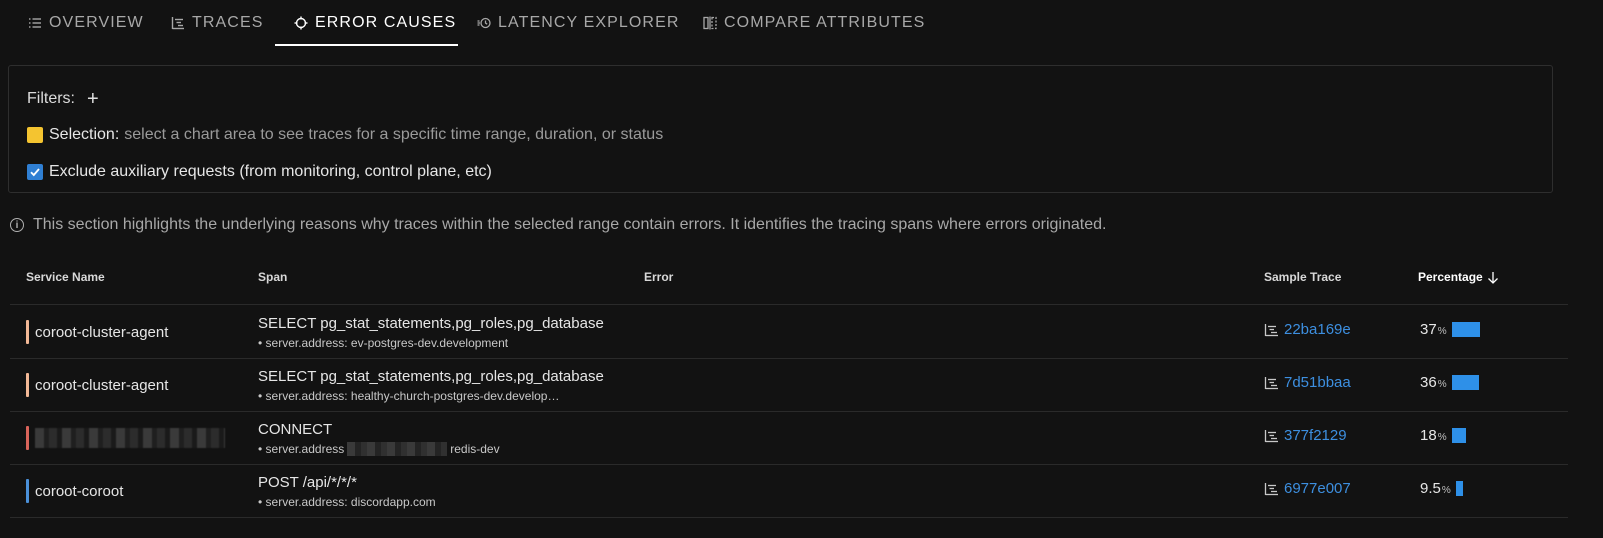 Image resolution: width=1603 pixels, height=538 pixels. What do you see at coordinates (789, 517) in the screenshot?
I see `row-divider` at bounding box center [789, 517].